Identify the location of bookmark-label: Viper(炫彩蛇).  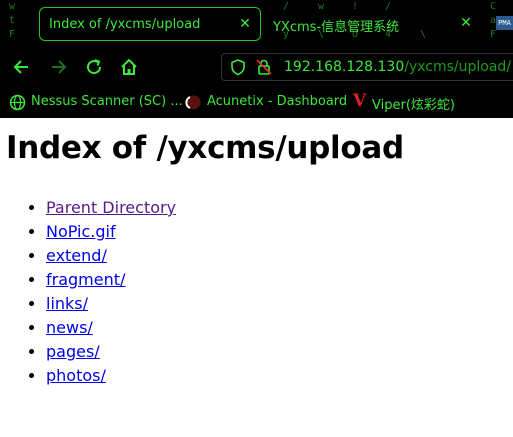
(413, 105).